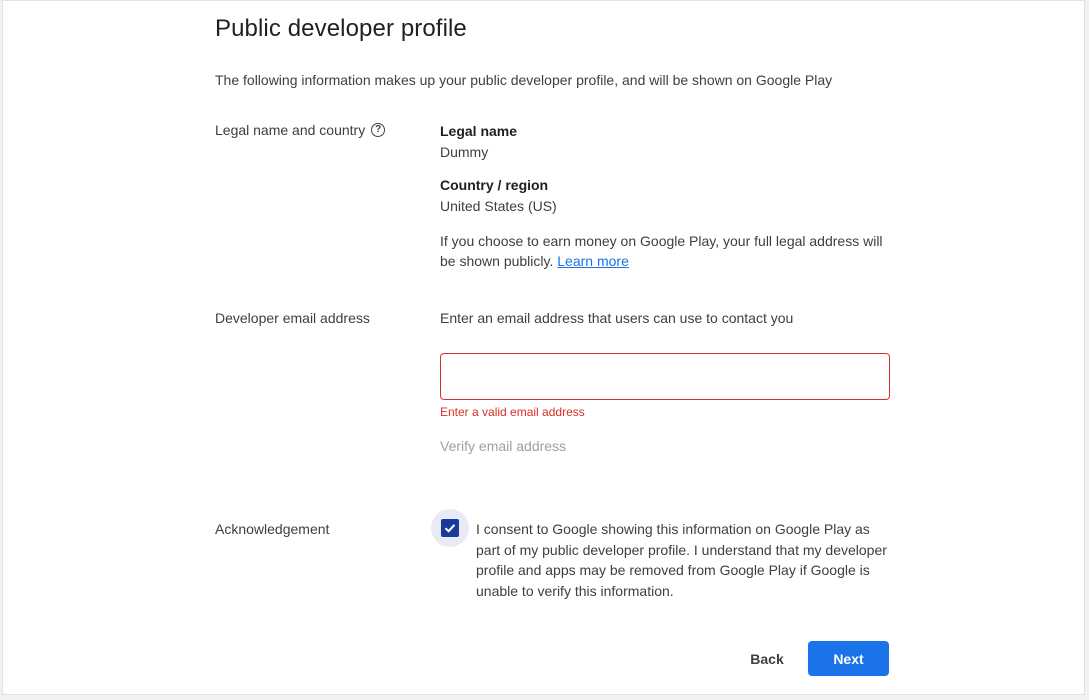  Describe the element at coordinates (341, 28) in the screenshot. I see `page-title: Public developer profile` at that location.